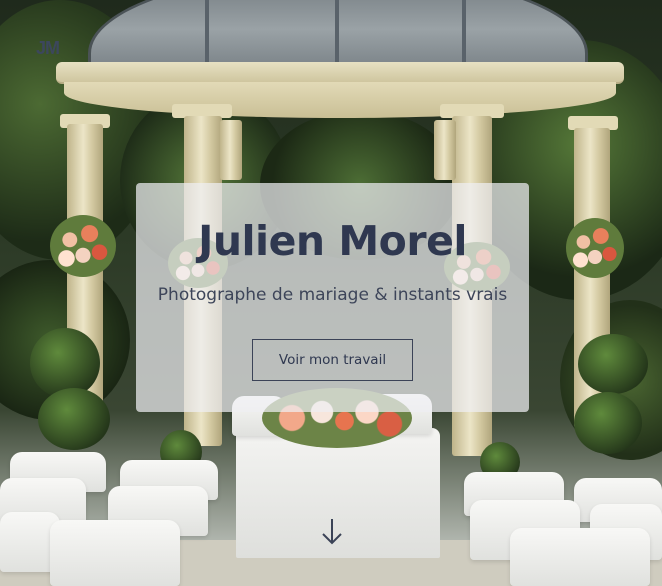 This screenshot has height=586, width=662. I want to click on arrow-down-icon, so click(332, 532).